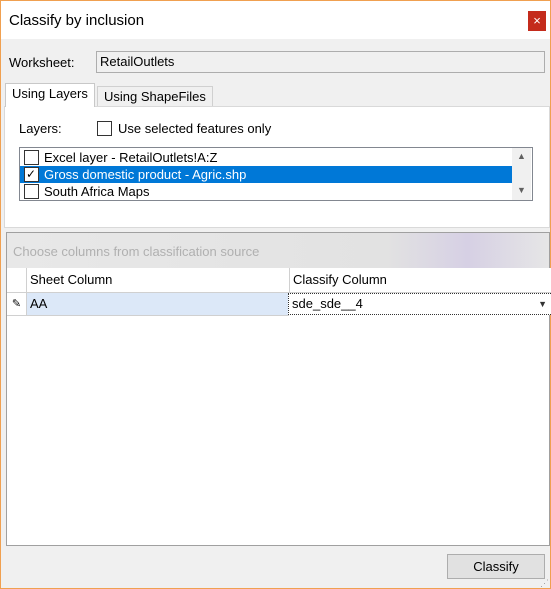 This screenshot has height=589, width=551. What do you see at coordinates (419, 304) in the screenshot?
I see `classify-column-dropdown: sde_sde__4 ▼` at bounding box center [419, 304].